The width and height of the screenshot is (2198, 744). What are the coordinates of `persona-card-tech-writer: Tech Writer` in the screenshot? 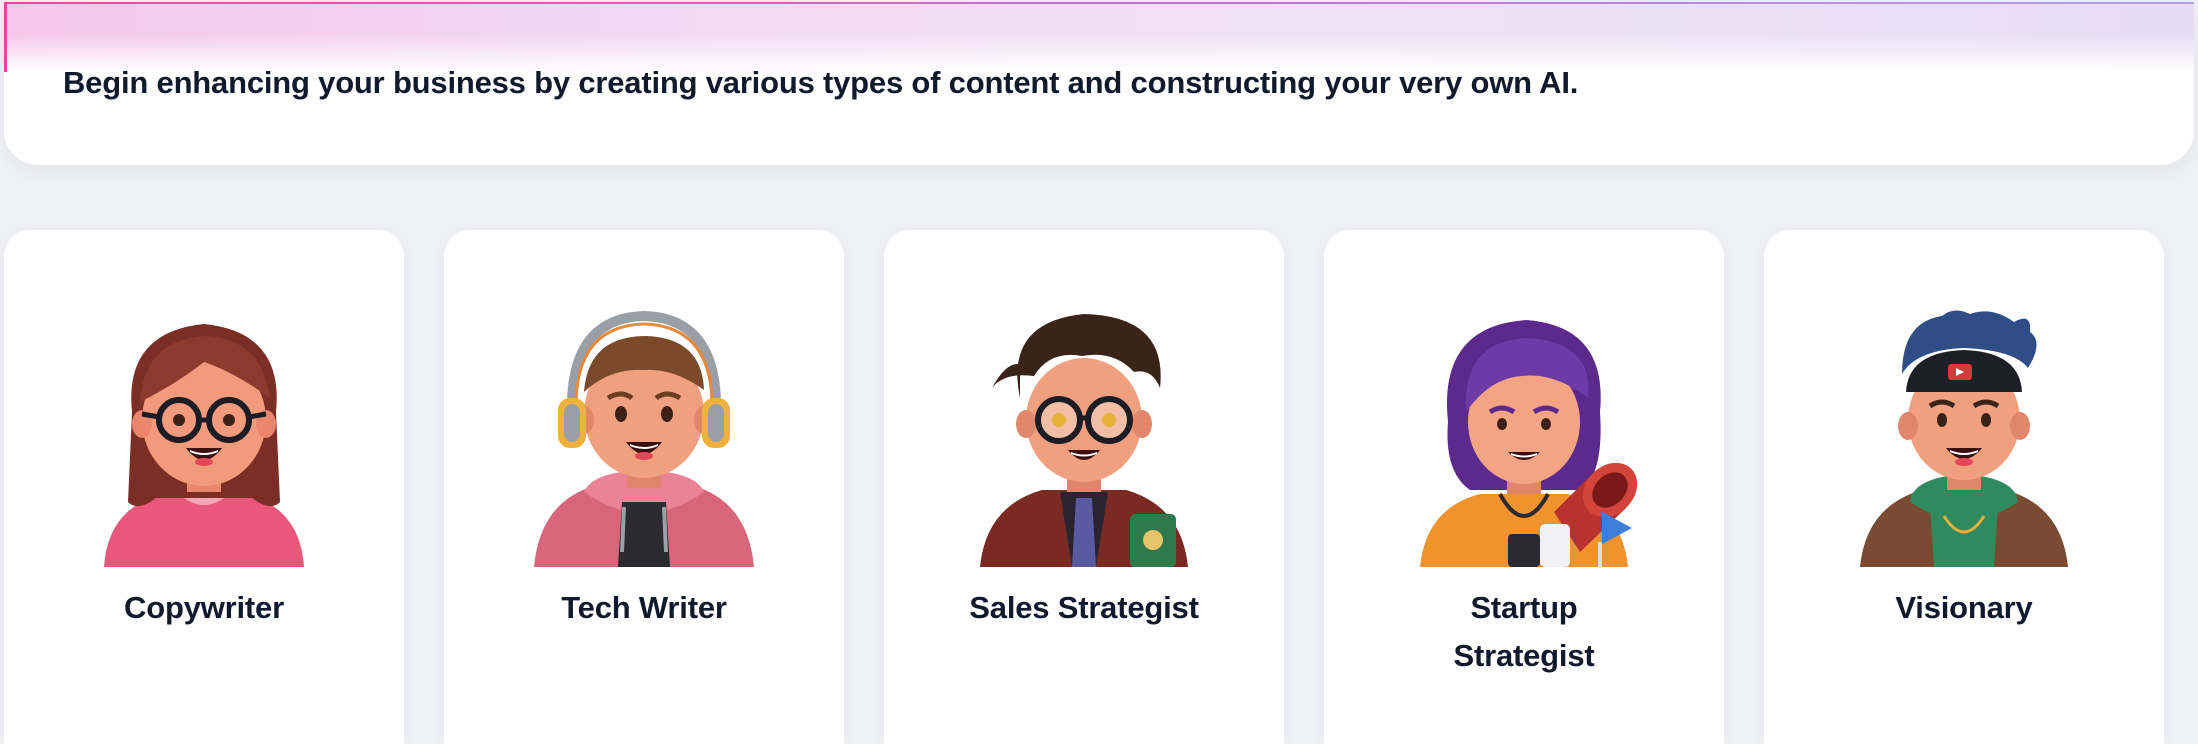 It's located at (644, 487).